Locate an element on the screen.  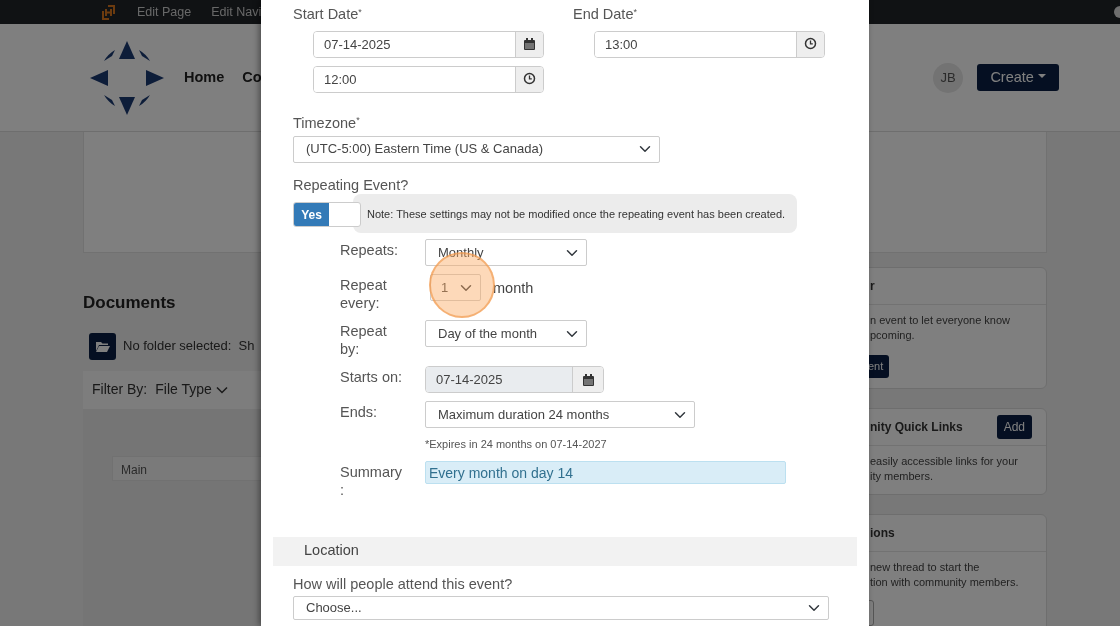
field-label: Timezone$^{*}$ is located at coordinates (327, 123).